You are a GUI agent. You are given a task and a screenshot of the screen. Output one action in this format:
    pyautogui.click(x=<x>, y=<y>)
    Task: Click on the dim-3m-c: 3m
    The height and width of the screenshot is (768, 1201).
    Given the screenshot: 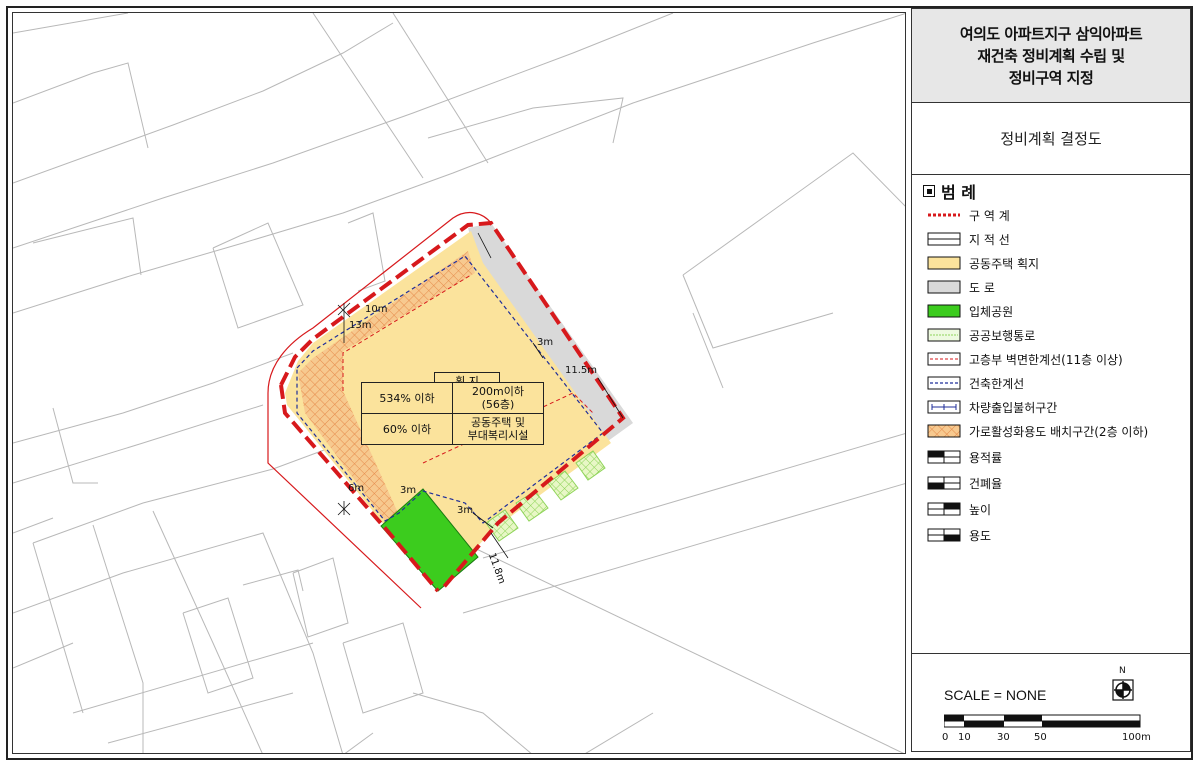 What is the action you would take?
    pyautogui.click(x=465, y=510)
    